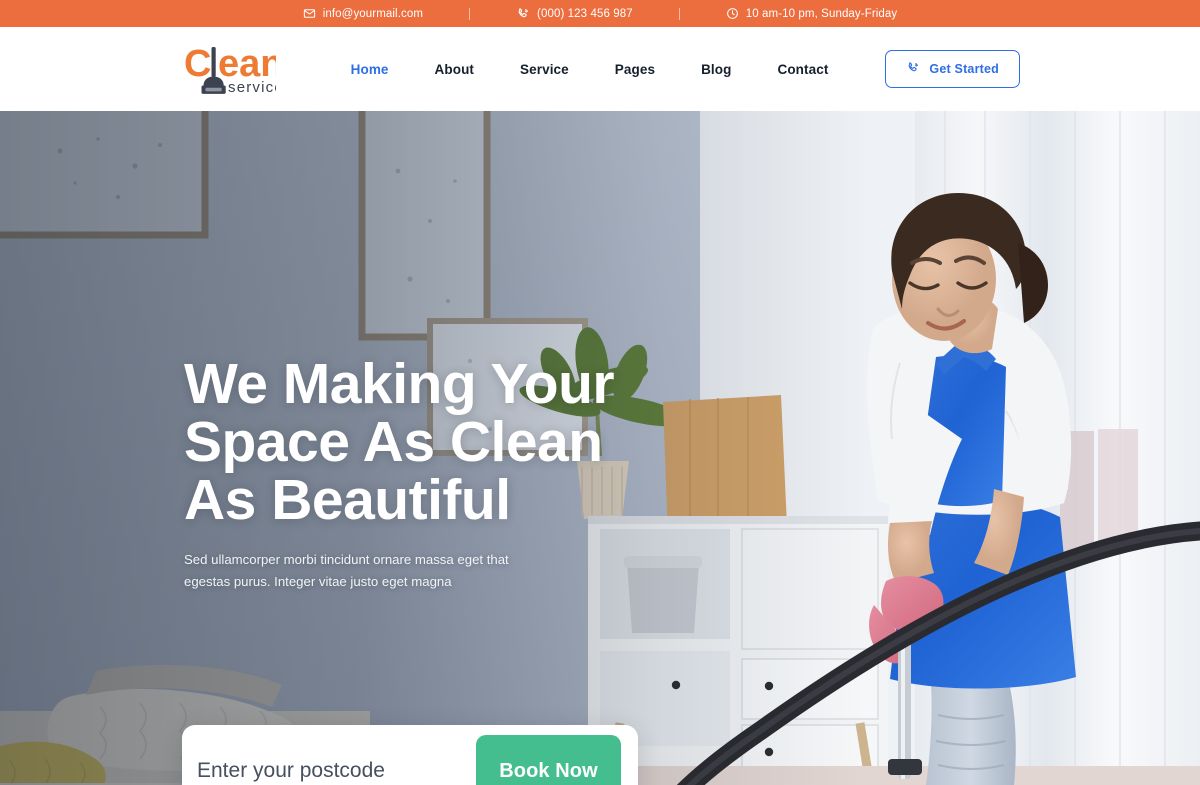 The height and width of the screenshot is (785, 1200). What do you see at coordinates (252, 87) in the screenshot?
I see `svg-text: service` at bounding box center [252, 87].